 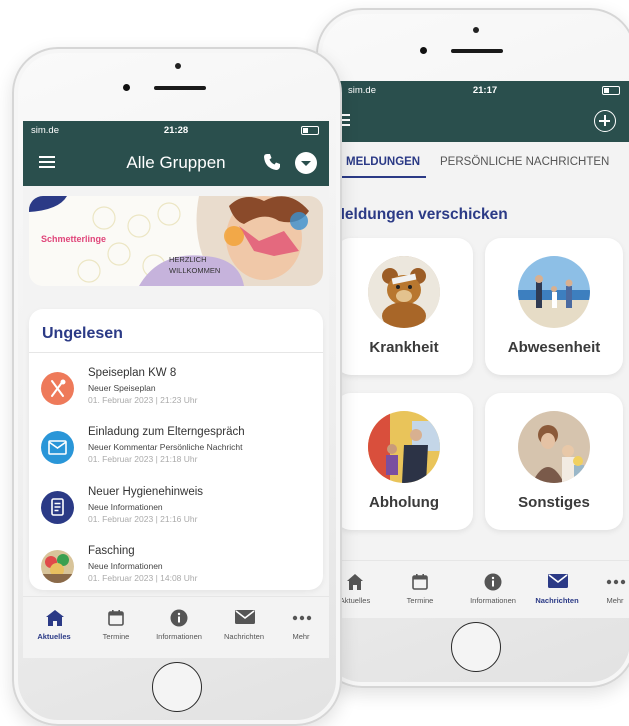 I want to click on divider, so click(x=176, y=352).